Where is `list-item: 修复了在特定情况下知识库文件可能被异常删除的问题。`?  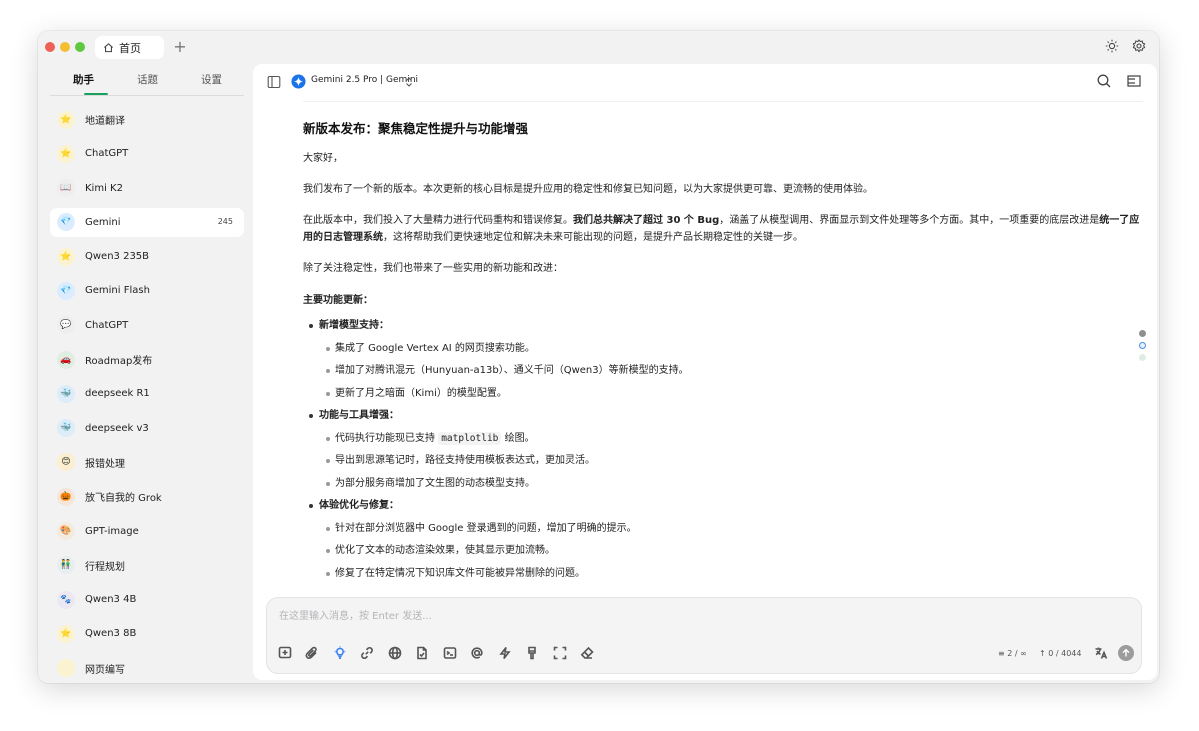 list-item: 修复了在特定情况下知识库文件可能被异常删除的问题。 is located at coordinates (723, 577).